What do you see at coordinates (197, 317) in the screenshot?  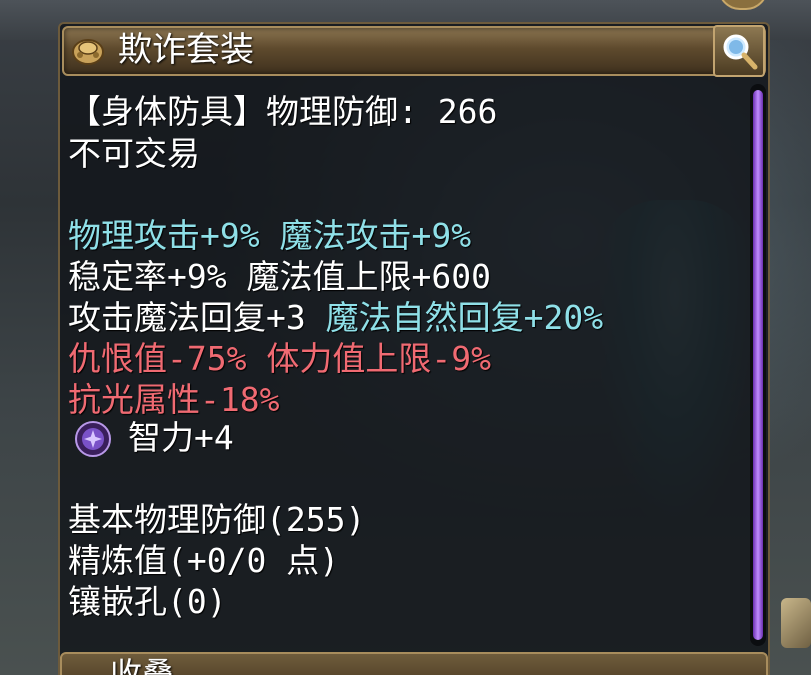 I see `stat-text: 攻击魔法回复+3` at bounding box center [197, 317].